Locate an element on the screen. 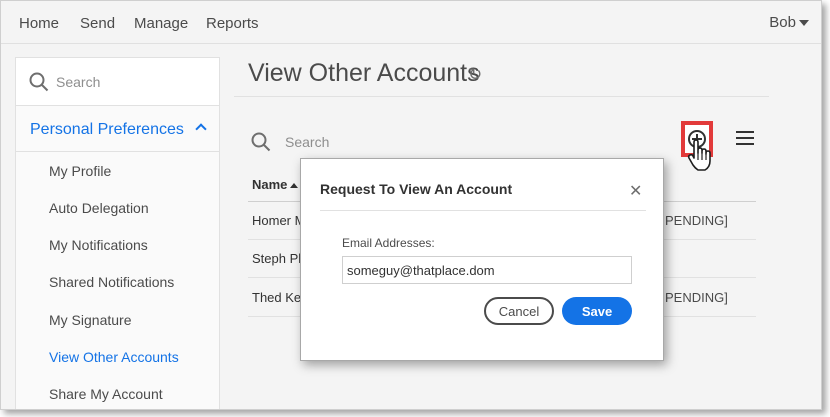 The height and width of the screenshot is (417, 830). user-name: Bob is located at coordinates (782, 22).